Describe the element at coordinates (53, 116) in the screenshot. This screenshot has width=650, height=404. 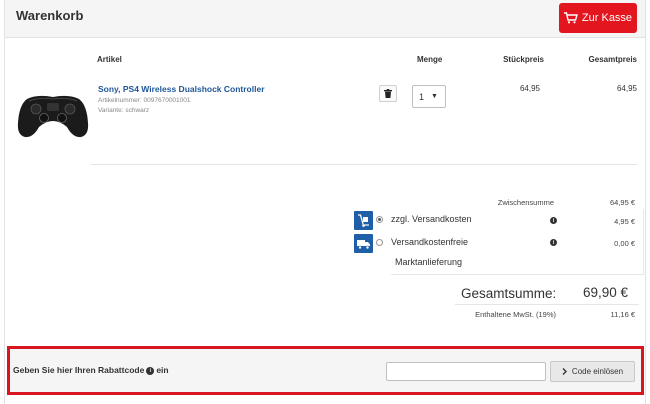
I see `product-image` at that location.